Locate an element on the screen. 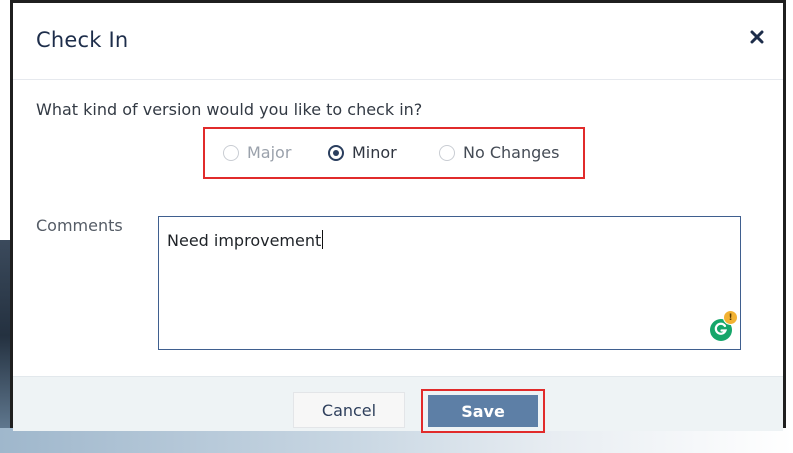 The height and width of the screenshot is (453, 793). dialog-title: Check In is located at coordinates (82, 40).